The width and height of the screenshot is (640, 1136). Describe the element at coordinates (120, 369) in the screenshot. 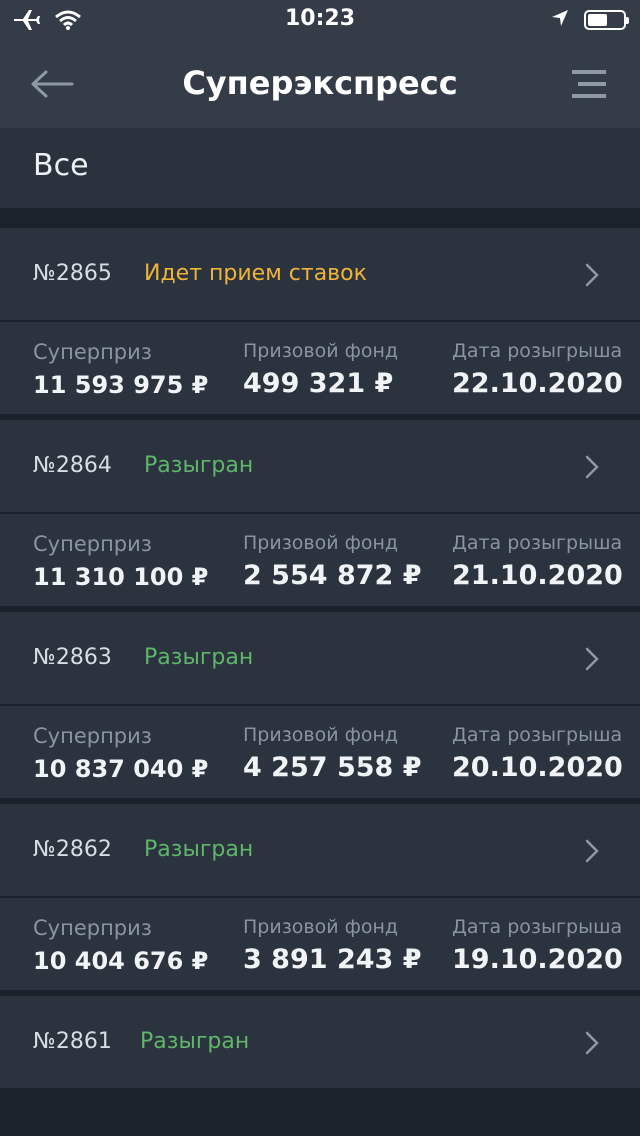

I see `superprize-column: Суперприз 11 593 975 ₽` at that location.